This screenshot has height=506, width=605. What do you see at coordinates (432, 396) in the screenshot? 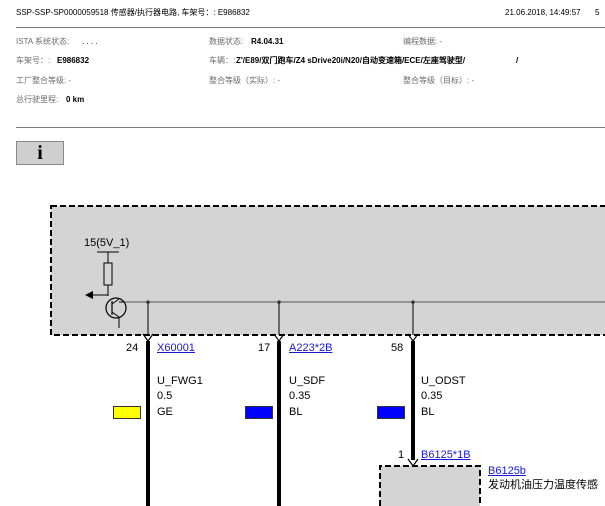
I see `wire-cross-section-3: 0.35` at bounding box center [432, 396].